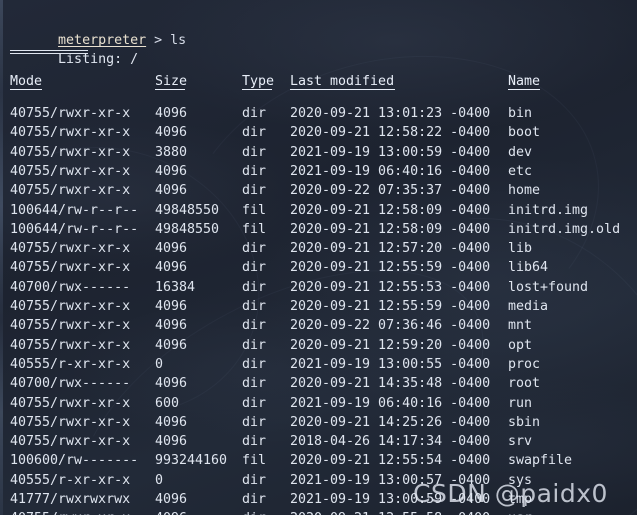 This screenshot has width=637, height=515. Describe the element at coordinates (390, 345) in the screenshot. I see `cell-last-modified: 2020-09-21 12:59:20 -0400` at that location.